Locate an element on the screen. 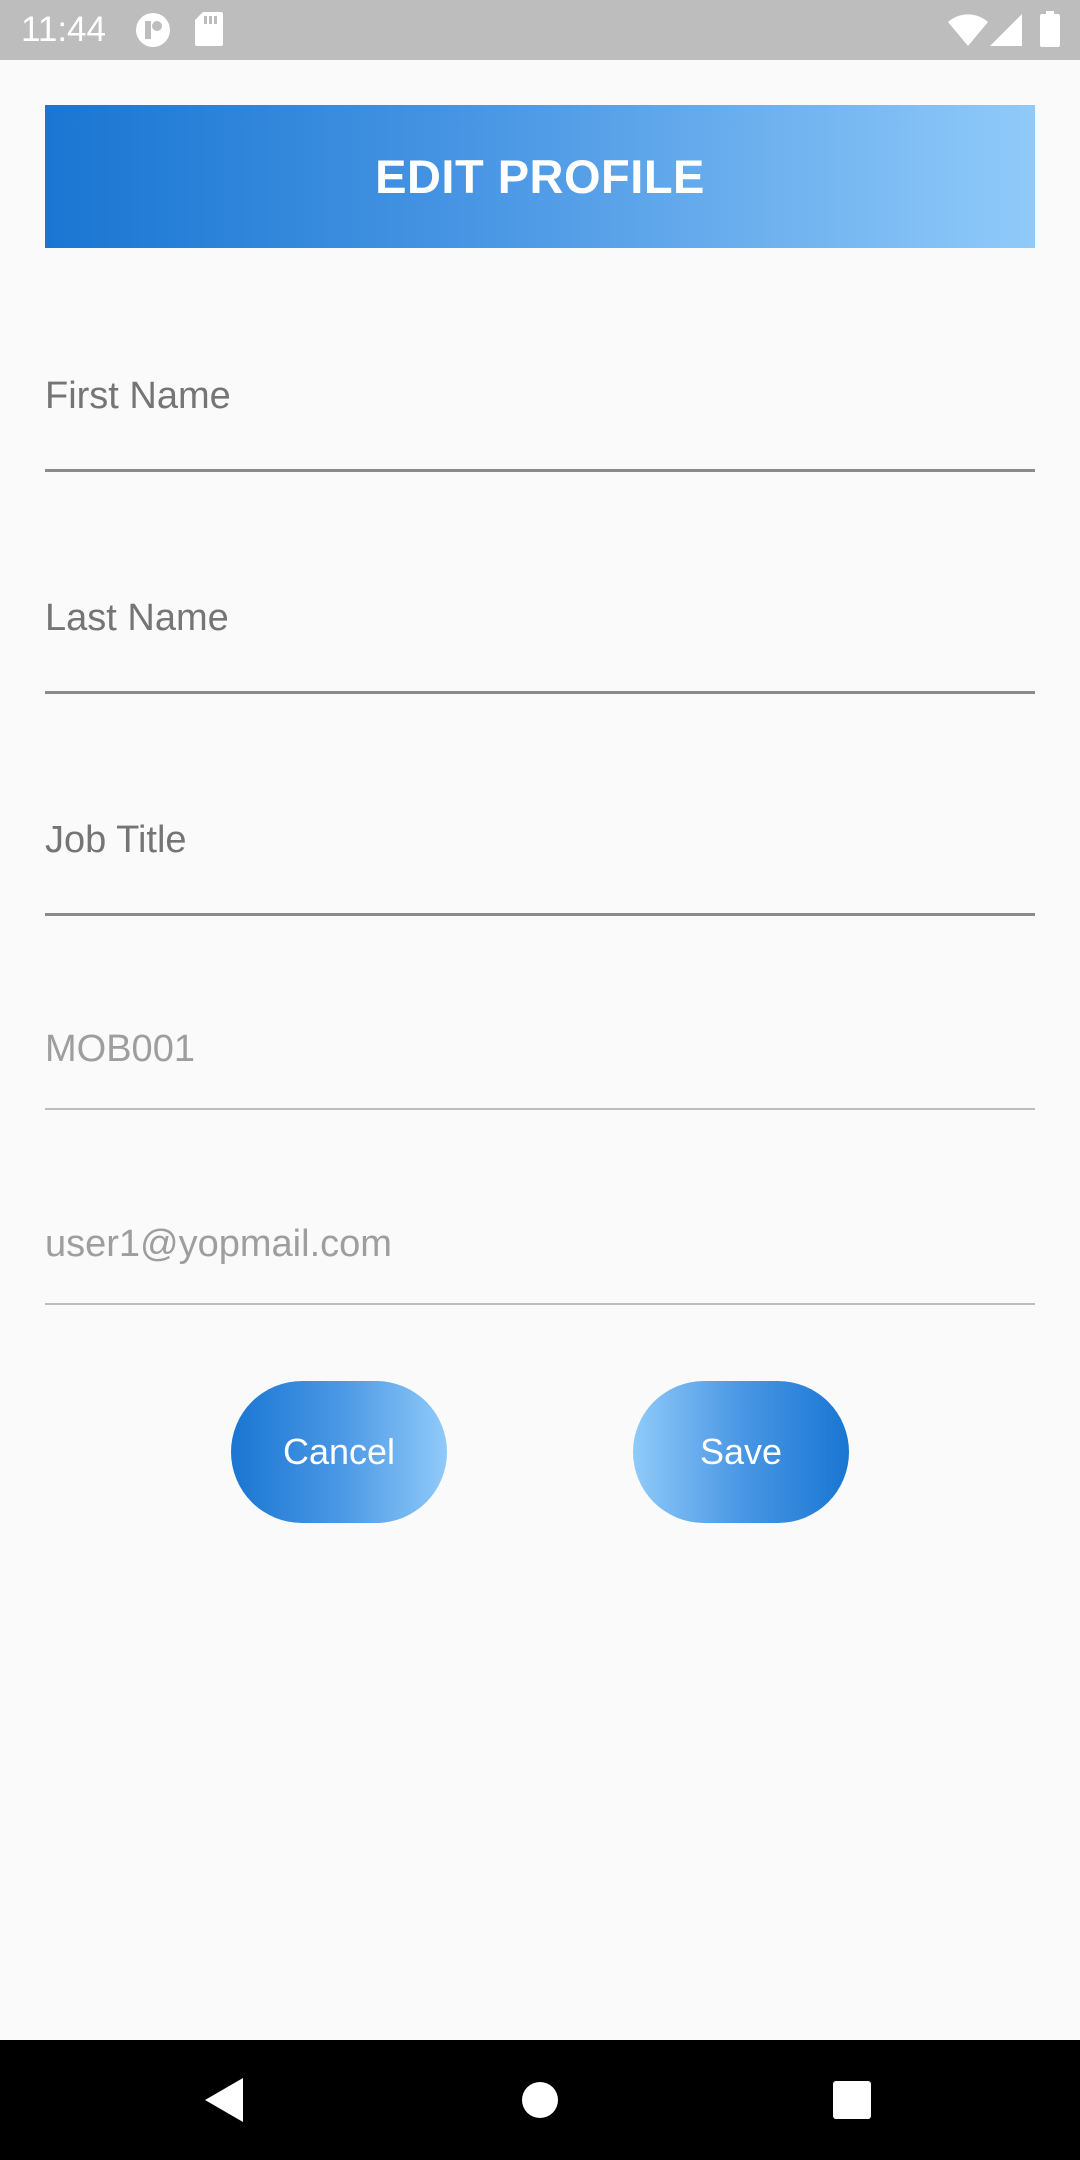 The image size is (1080, 2160). status-time: 11:44 is located at coordinates (63, 29).